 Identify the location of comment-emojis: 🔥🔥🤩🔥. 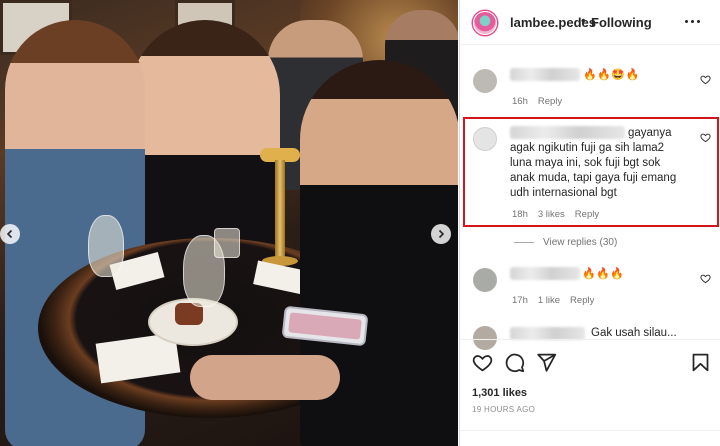
(611, 75).